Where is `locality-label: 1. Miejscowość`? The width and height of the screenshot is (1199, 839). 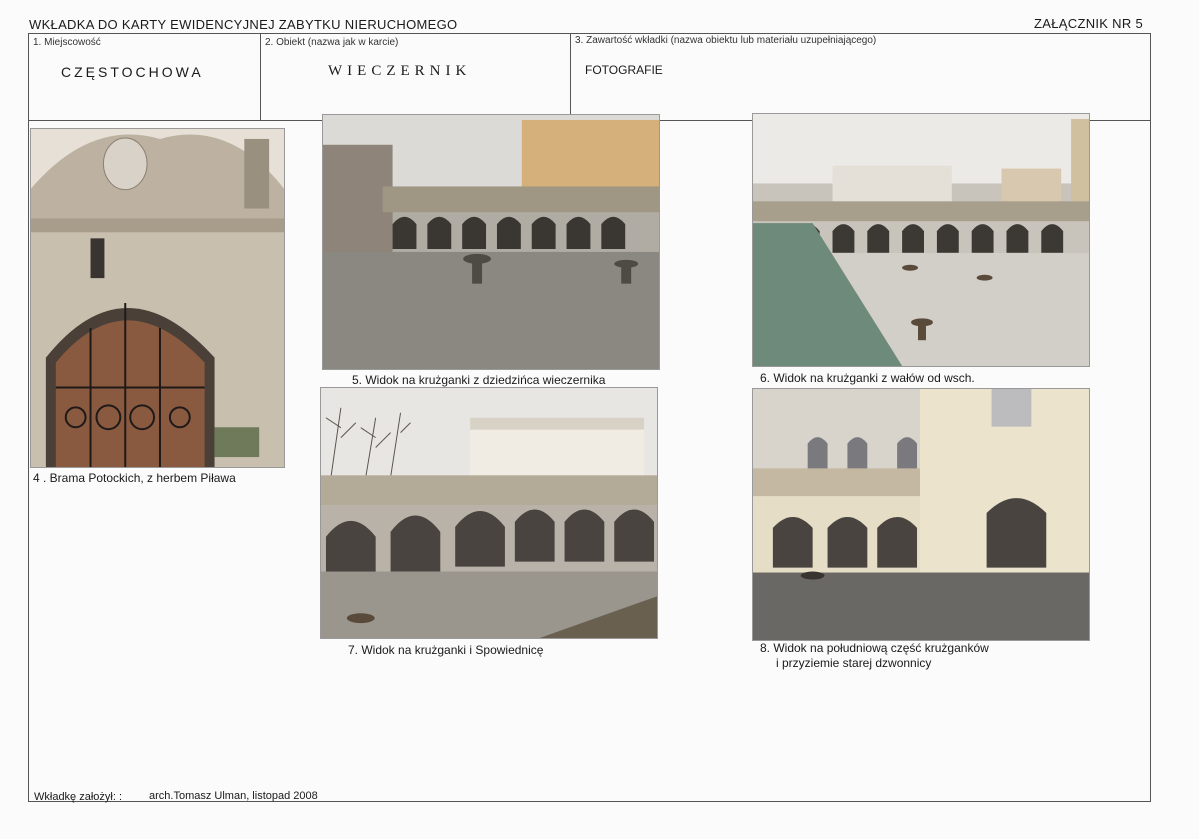
locality-label: 1. Miejscowość is located at coordinates (67, 42).